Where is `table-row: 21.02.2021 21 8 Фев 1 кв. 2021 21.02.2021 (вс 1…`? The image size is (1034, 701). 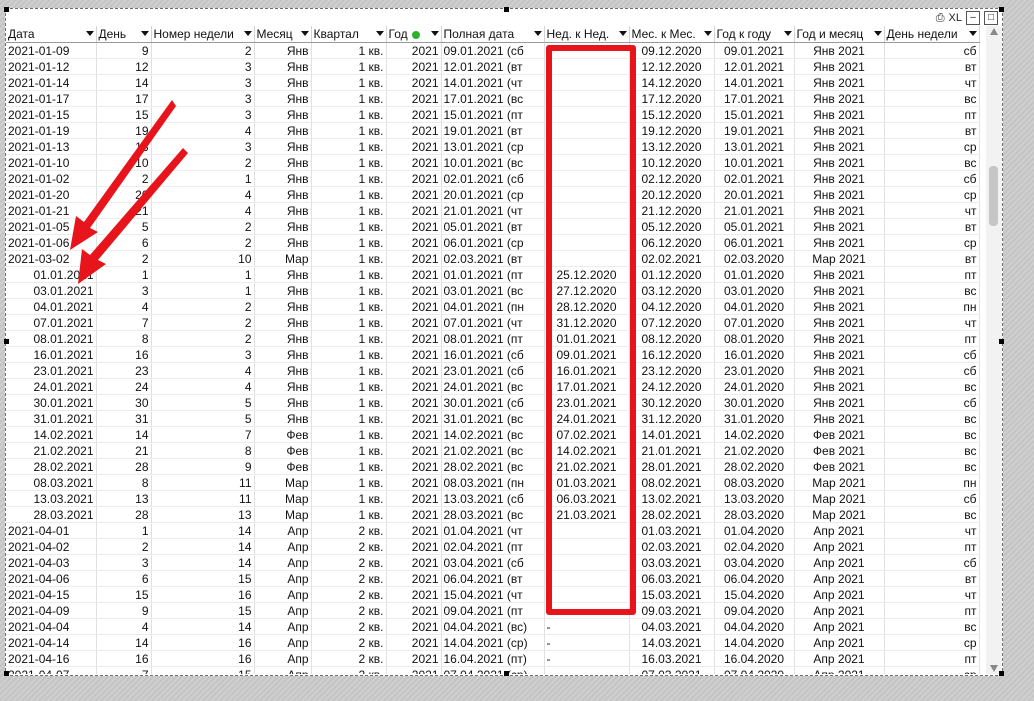
table-row: 21.02.2021 21 8 Фев 1 кв. 2021 21.02.2021 (вс 1… is located at coordinates (493, 450).